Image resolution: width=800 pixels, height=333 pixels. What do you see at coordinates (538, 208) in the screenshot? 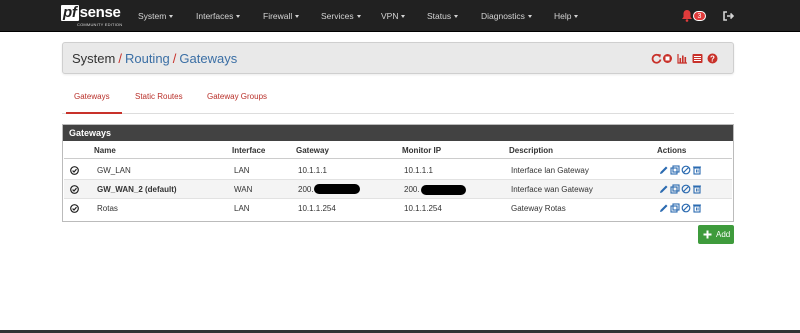
I see `gateway-description: Gateway Rotas` at bounding box center [538, 208].